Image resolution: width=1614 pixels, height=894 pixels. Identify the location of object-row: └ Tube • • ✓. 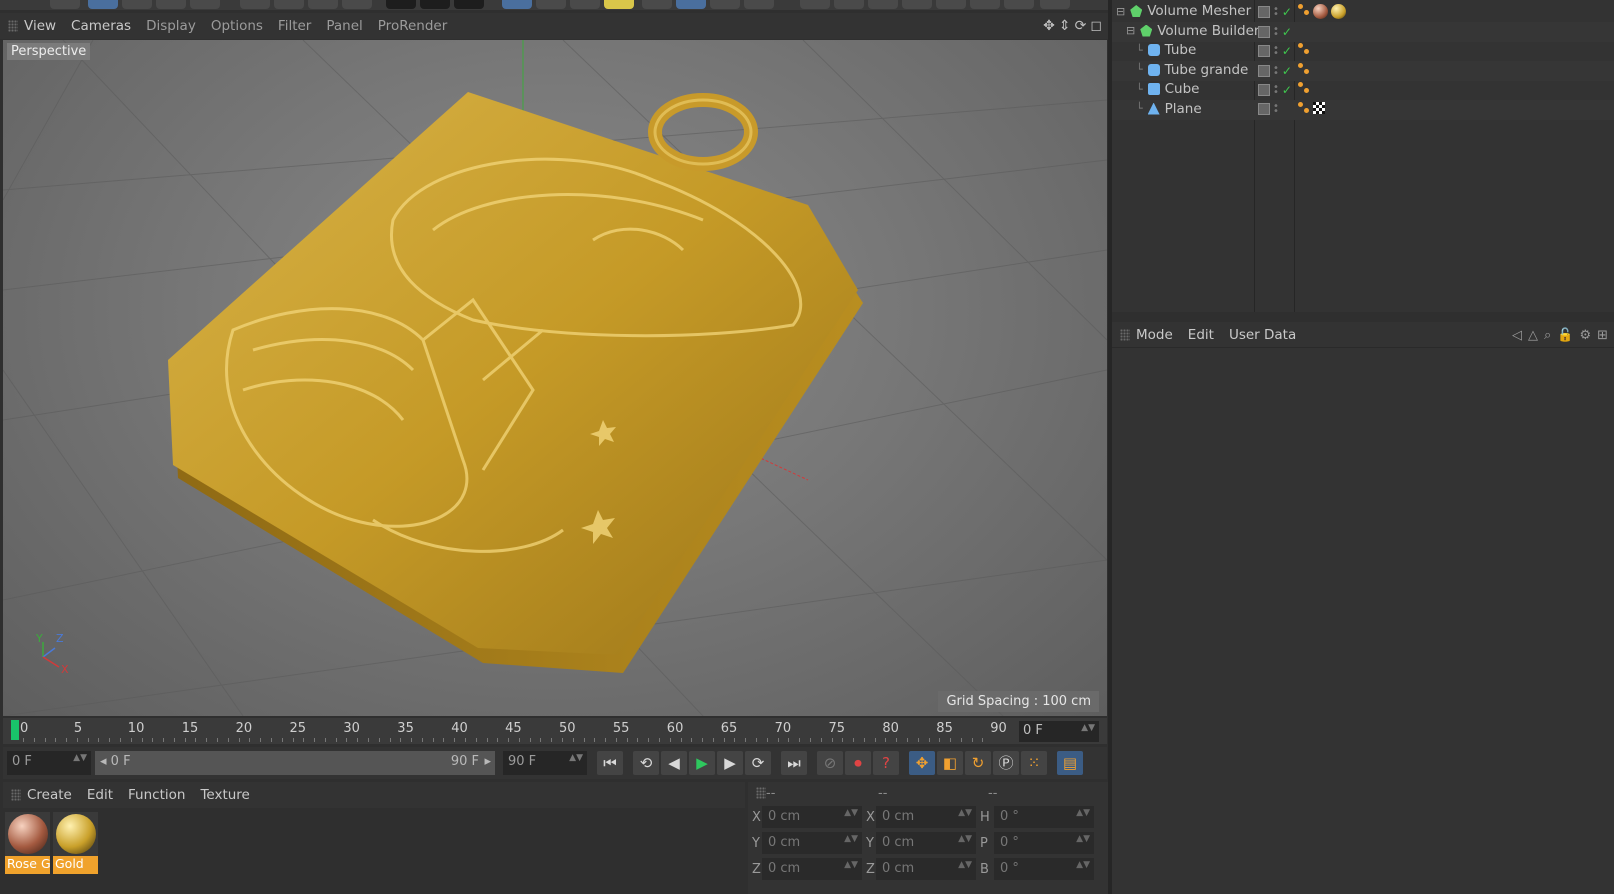
(1363, 51).